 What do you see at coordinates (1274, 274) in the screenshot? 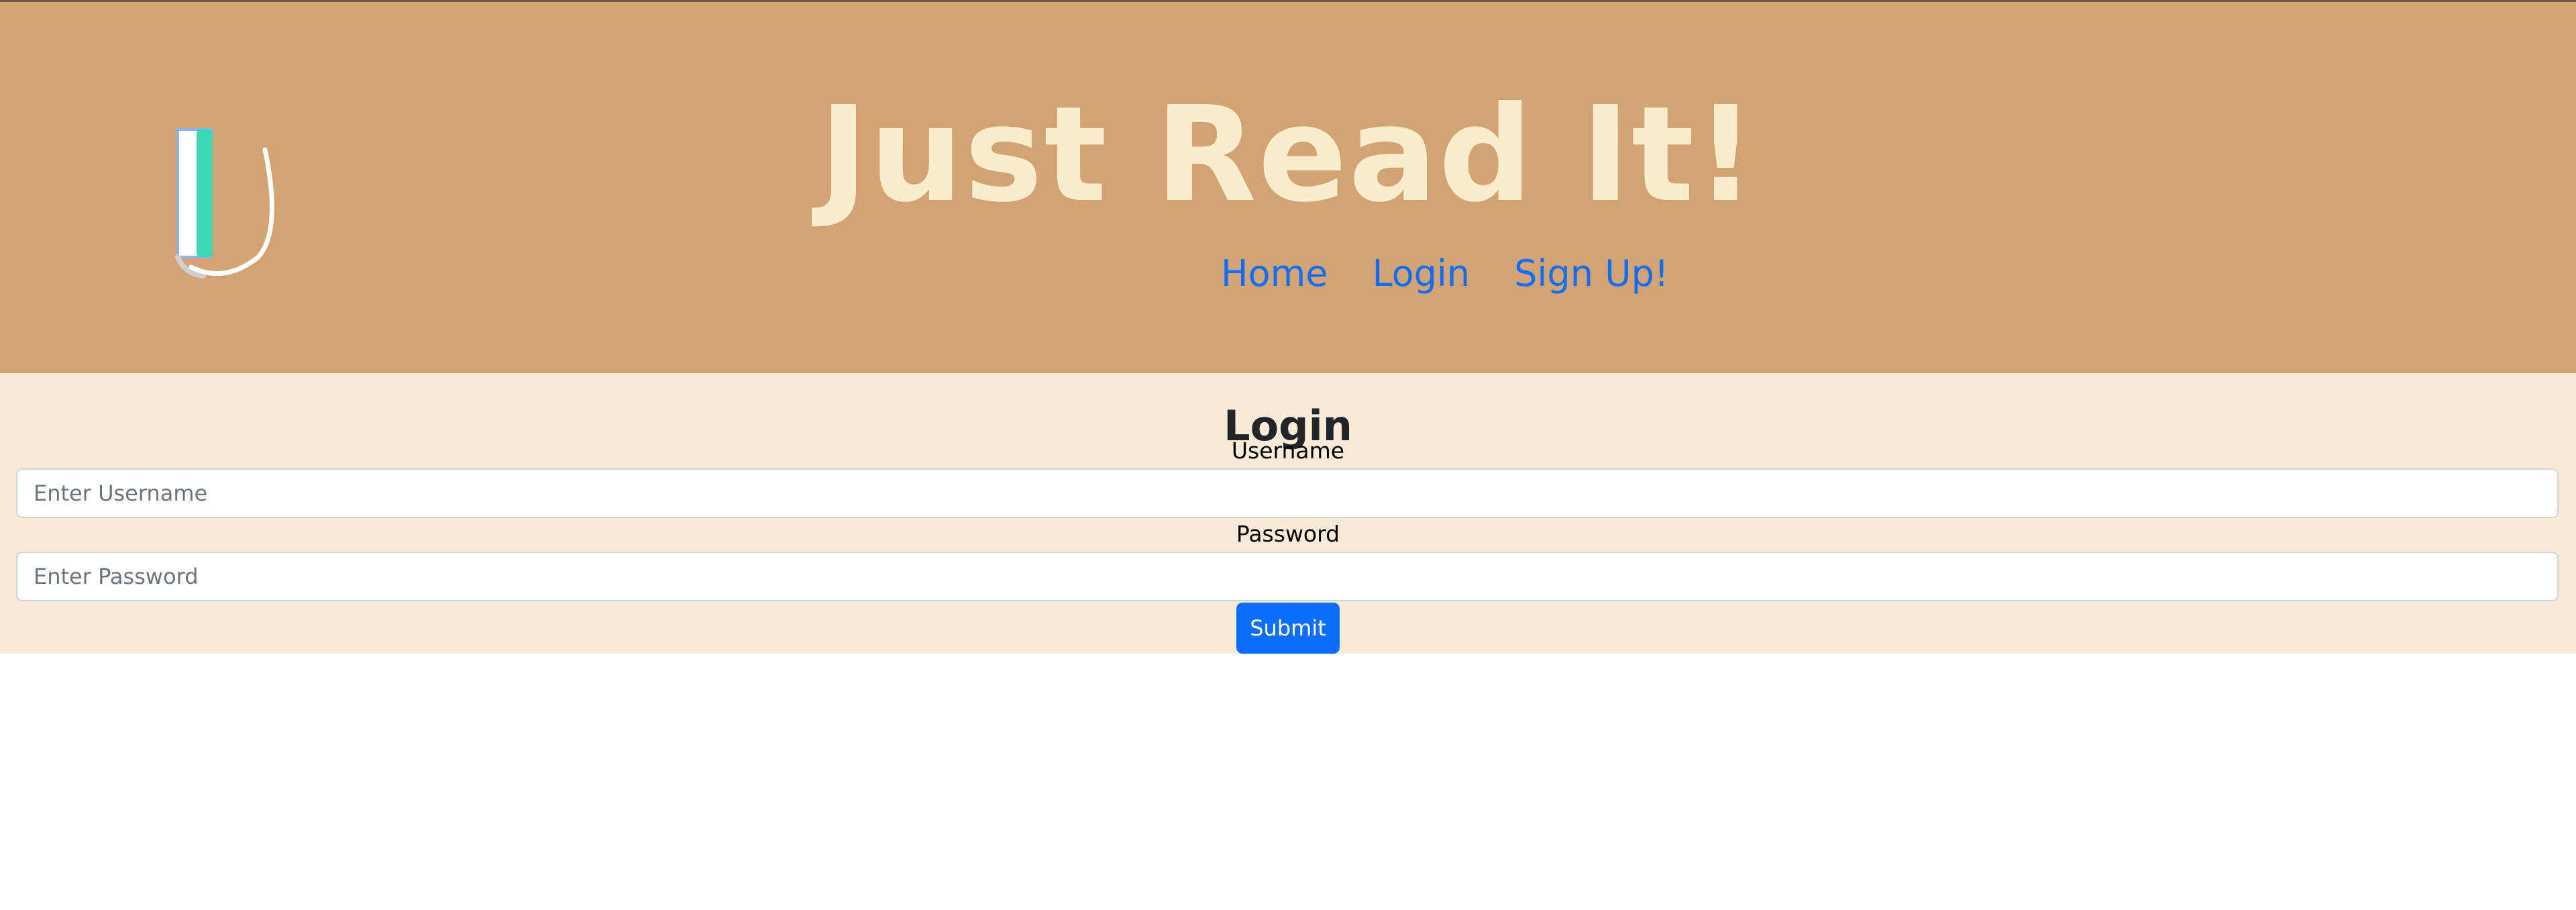
I see `nav-link-home: Home` at bounding box center [1274, 274].